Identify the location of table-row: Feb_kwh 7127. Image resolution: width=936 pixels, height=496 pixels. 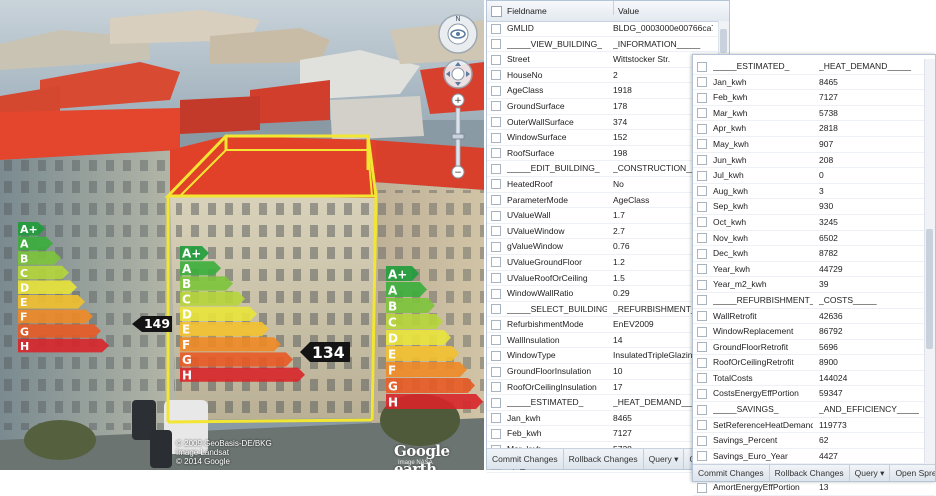
(814, 98).